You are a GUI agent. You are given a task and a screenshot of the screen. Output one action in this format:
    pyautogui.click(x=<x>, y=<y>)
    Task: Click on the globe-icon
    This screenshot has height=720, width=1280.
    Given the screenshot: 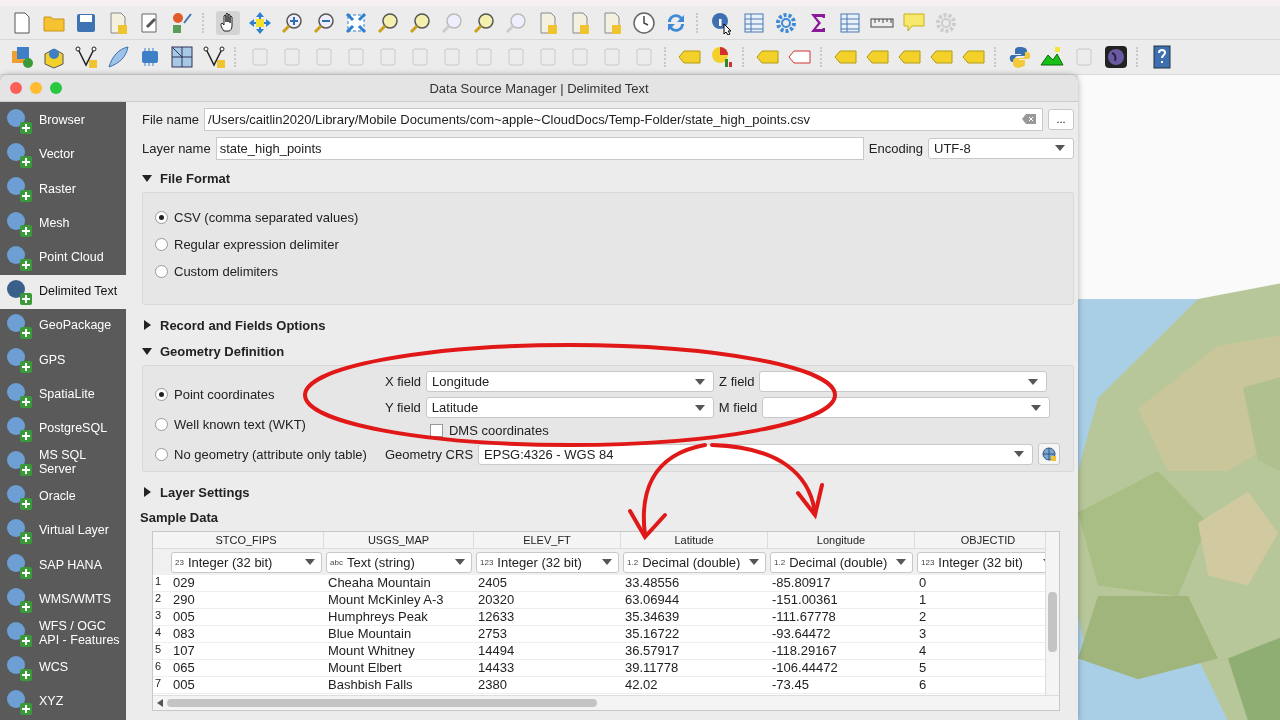 What is the action you would take?
    pyautogui.click(x=1116, y=57)
    